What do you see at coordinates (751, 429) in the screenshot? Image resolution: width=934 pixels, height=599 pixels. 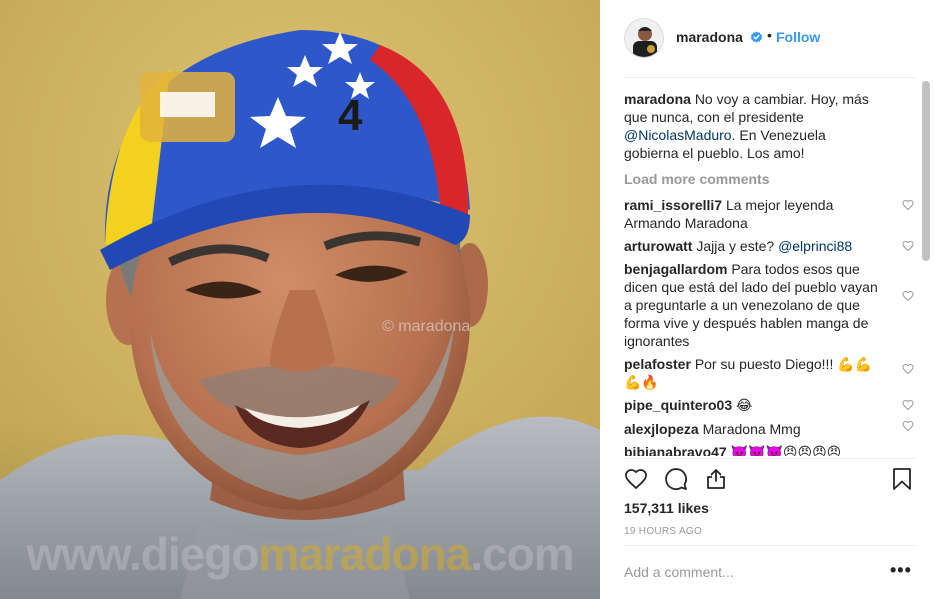 I see `comment-text: Maradona Mmg` at bounding box center [751, 429].